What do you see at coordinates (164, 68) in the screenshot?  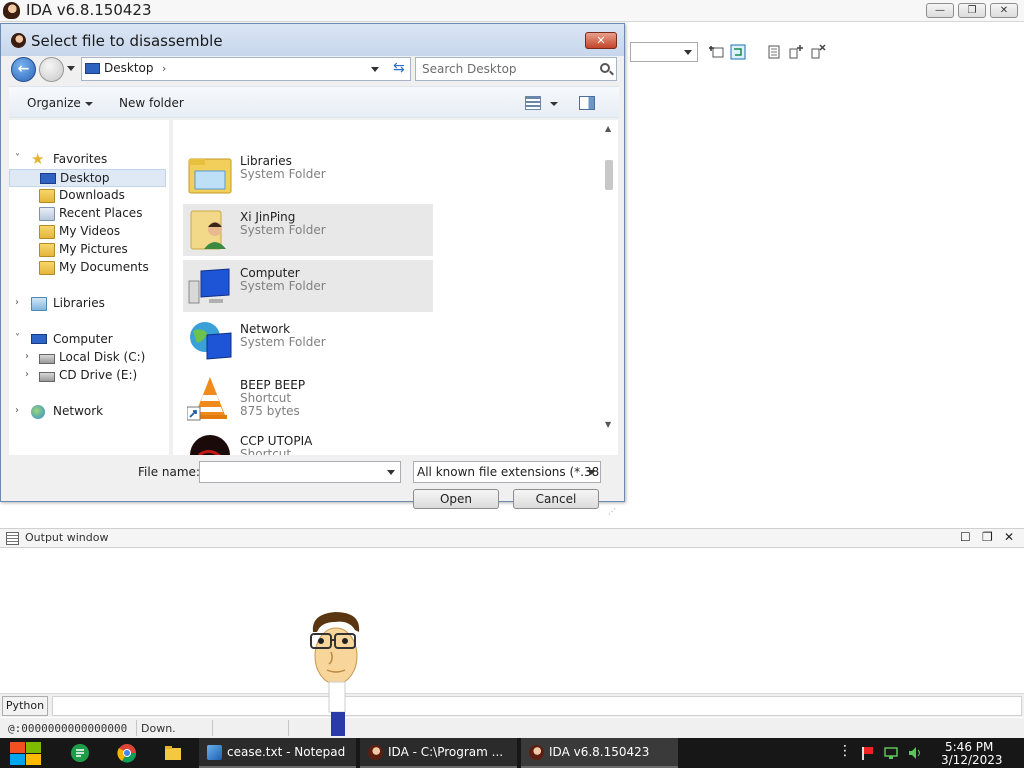 I see `chevron-right-icon: ›` at bounding box center [164, 68].